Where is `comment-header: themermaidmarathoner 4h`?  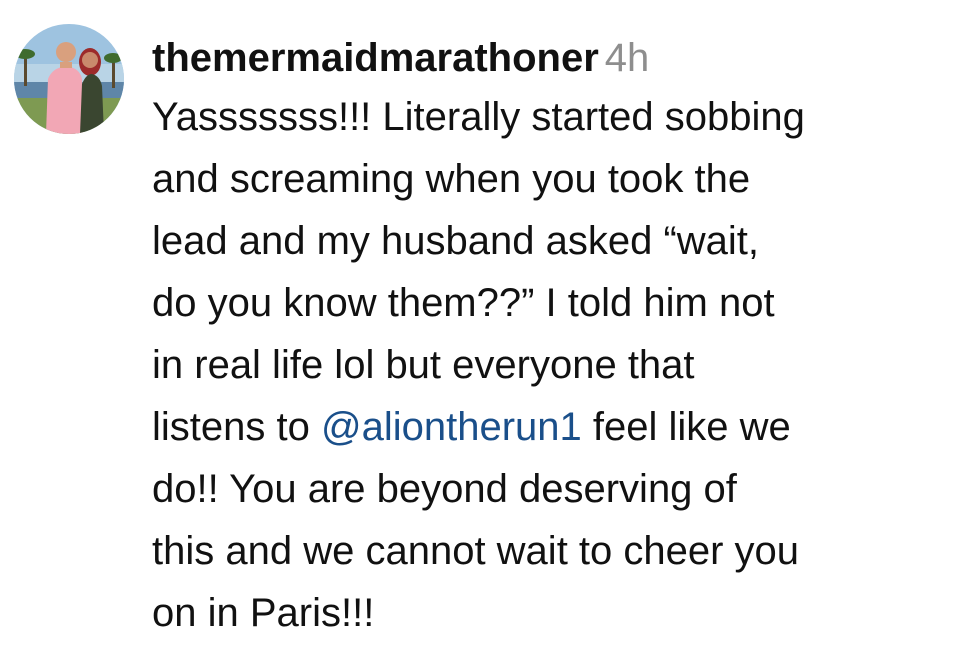 comment-header: themermaidmarathoner 4h is located at coordinates (562, 58).